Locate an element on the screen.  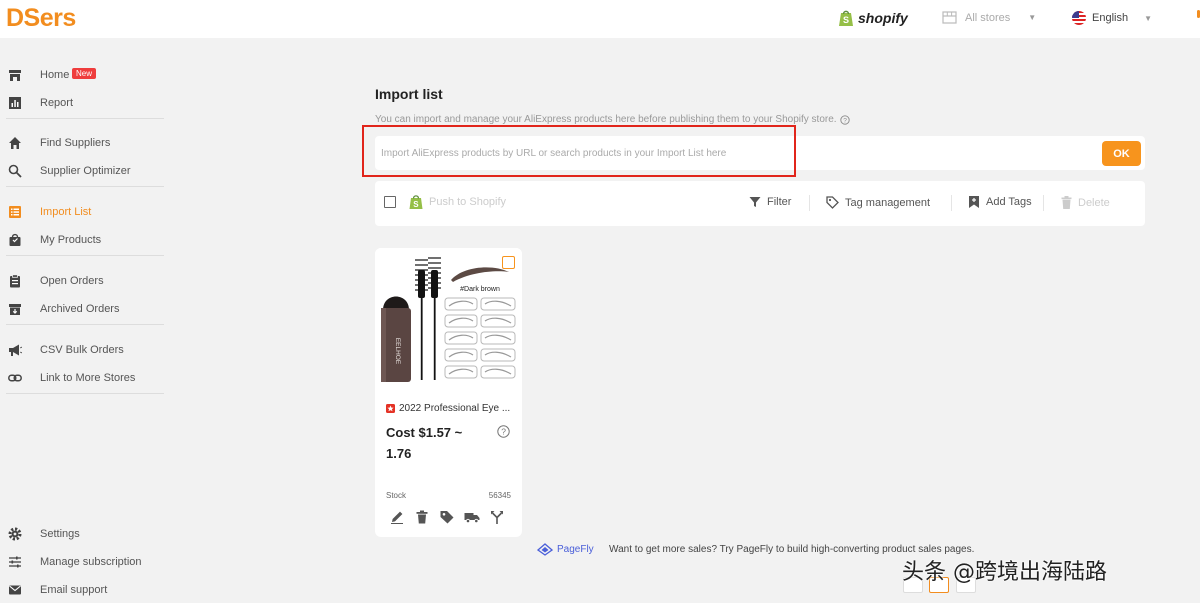
sidebar-item-label: Manage subscription is located at coordinates (91, 562).